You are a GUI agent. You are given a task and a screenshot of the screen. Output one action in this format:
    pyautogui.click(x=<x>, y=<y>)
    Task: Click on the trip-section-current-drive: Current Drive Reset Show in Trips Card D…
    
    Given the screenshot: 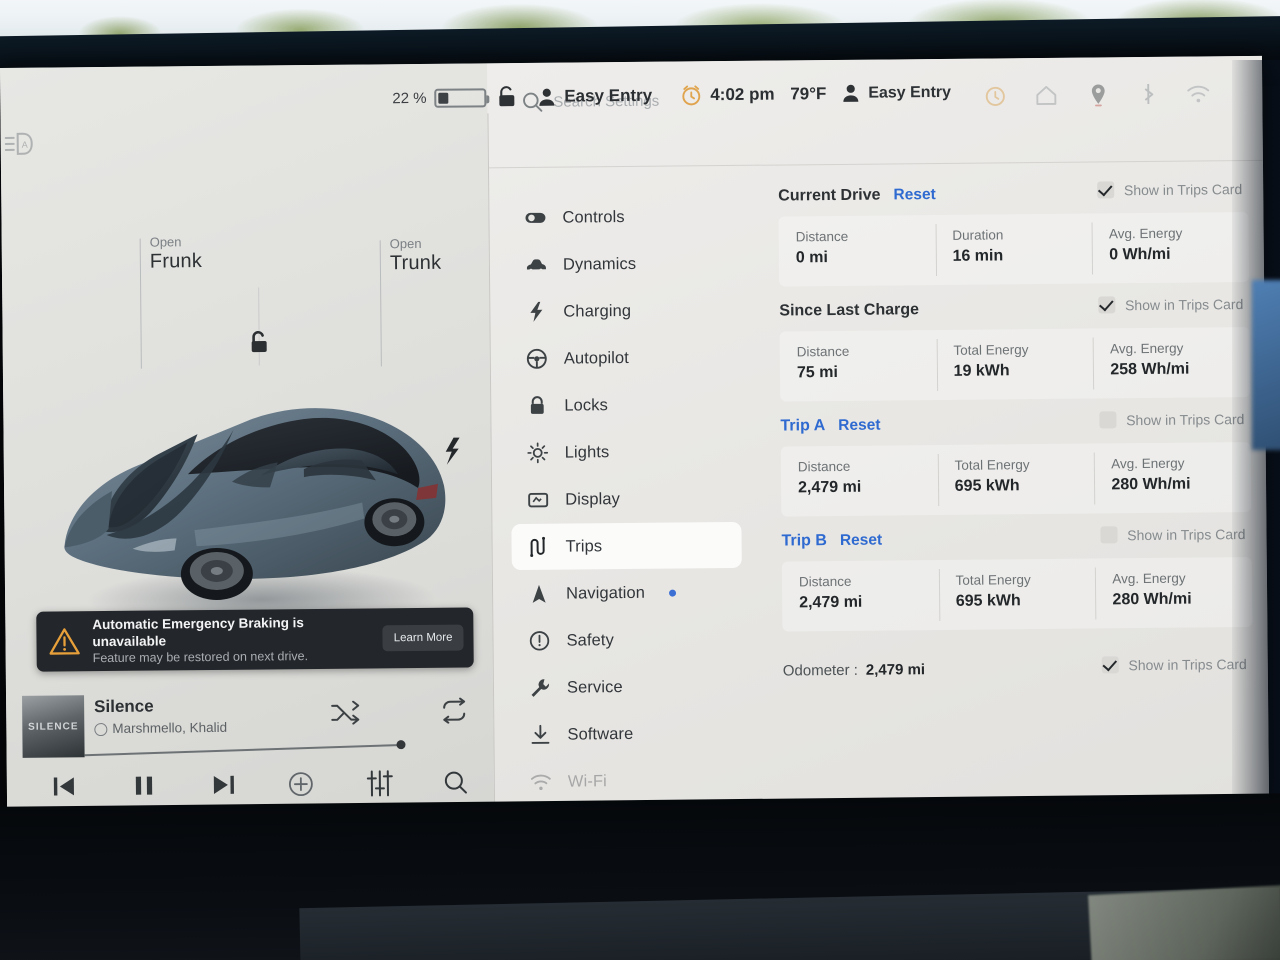 What is the action you would take?
    pyautogui.click(x=1014, y=232)
    